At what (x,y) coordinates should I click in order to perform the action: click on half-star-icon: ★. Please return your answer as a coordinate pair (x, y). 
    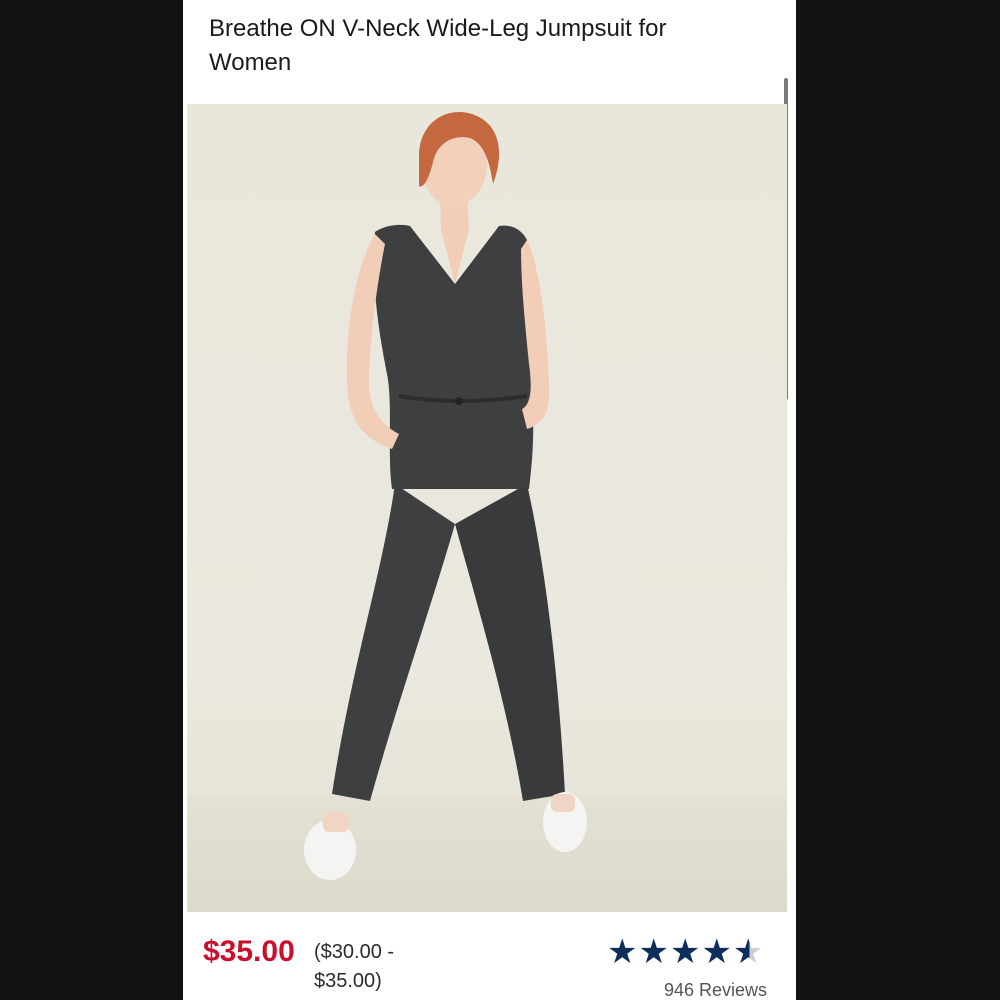
    Looking at the image, I should click on (748, 952).